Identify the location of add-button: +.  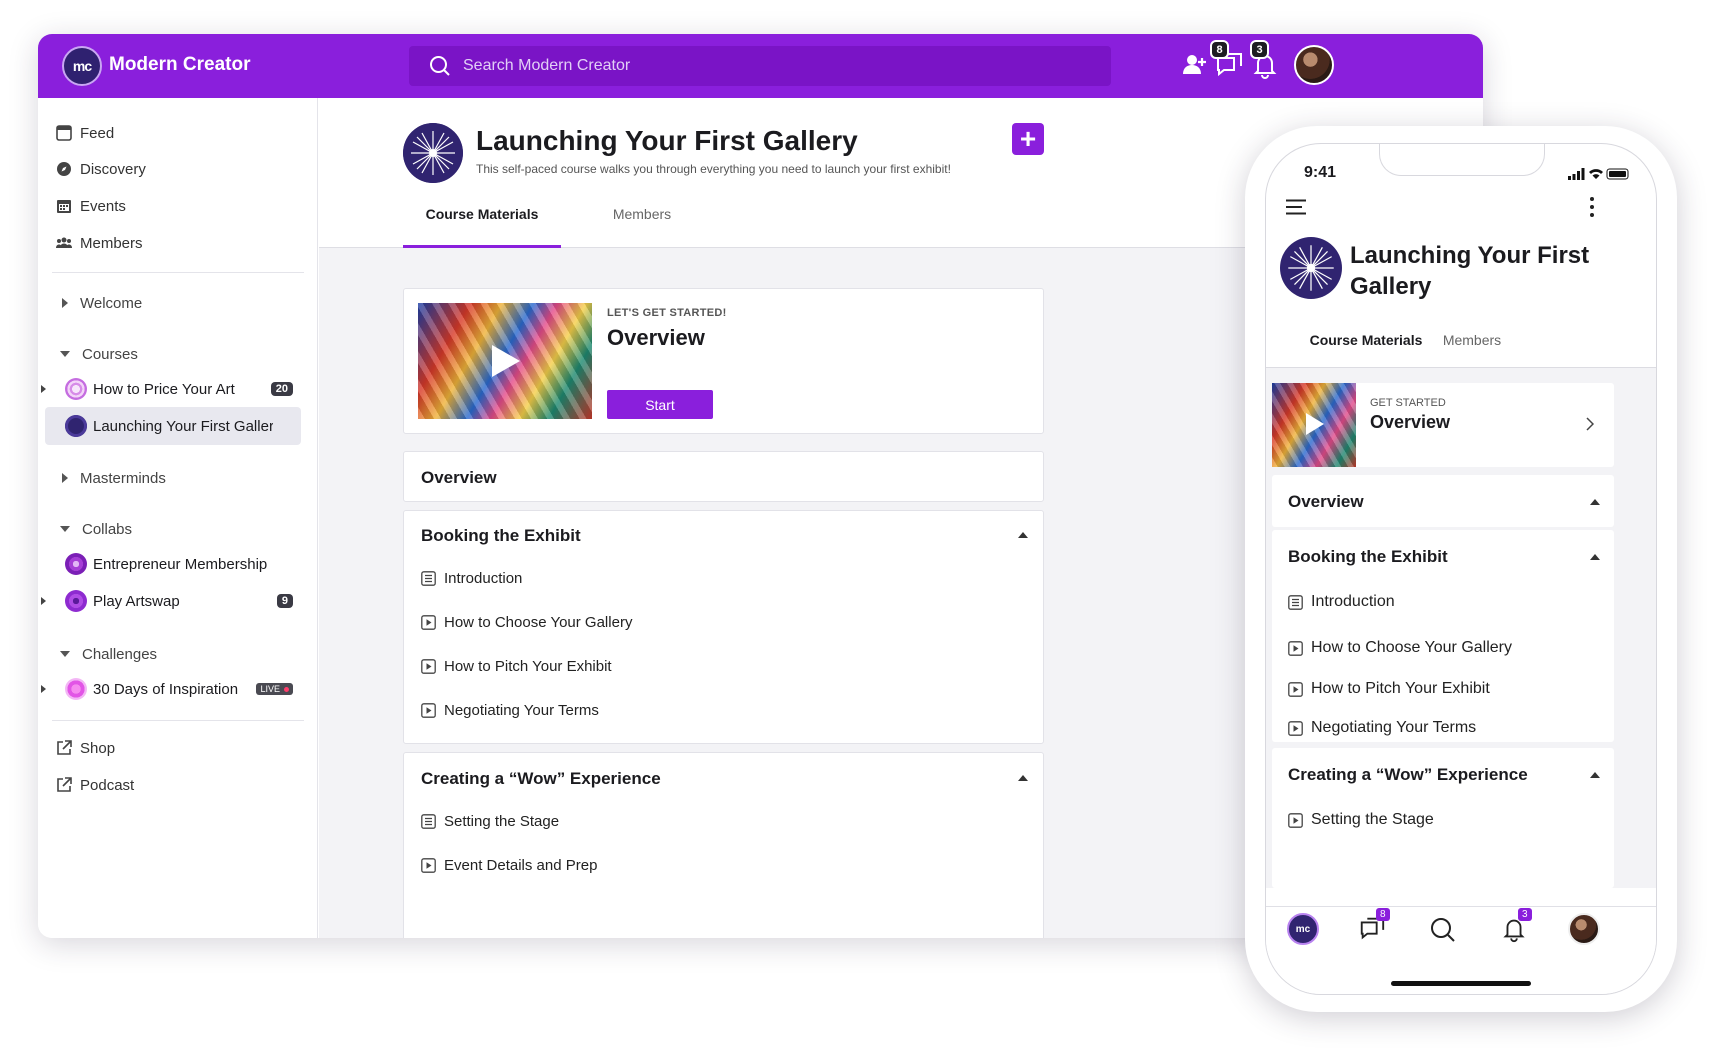
(1028, 139).